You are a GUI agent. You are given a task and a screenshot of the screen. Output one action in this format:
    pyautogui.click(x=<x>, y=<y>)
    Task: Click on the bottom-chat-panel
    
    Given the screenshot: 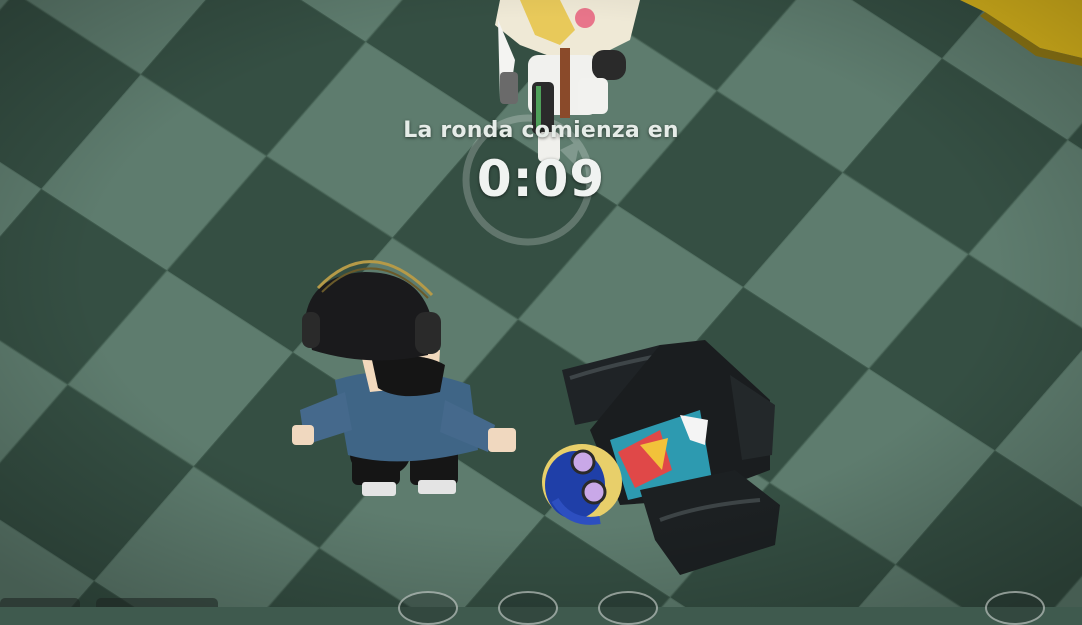 What is the action you would take?
    pyautogui.click(x=157, y=602)
    